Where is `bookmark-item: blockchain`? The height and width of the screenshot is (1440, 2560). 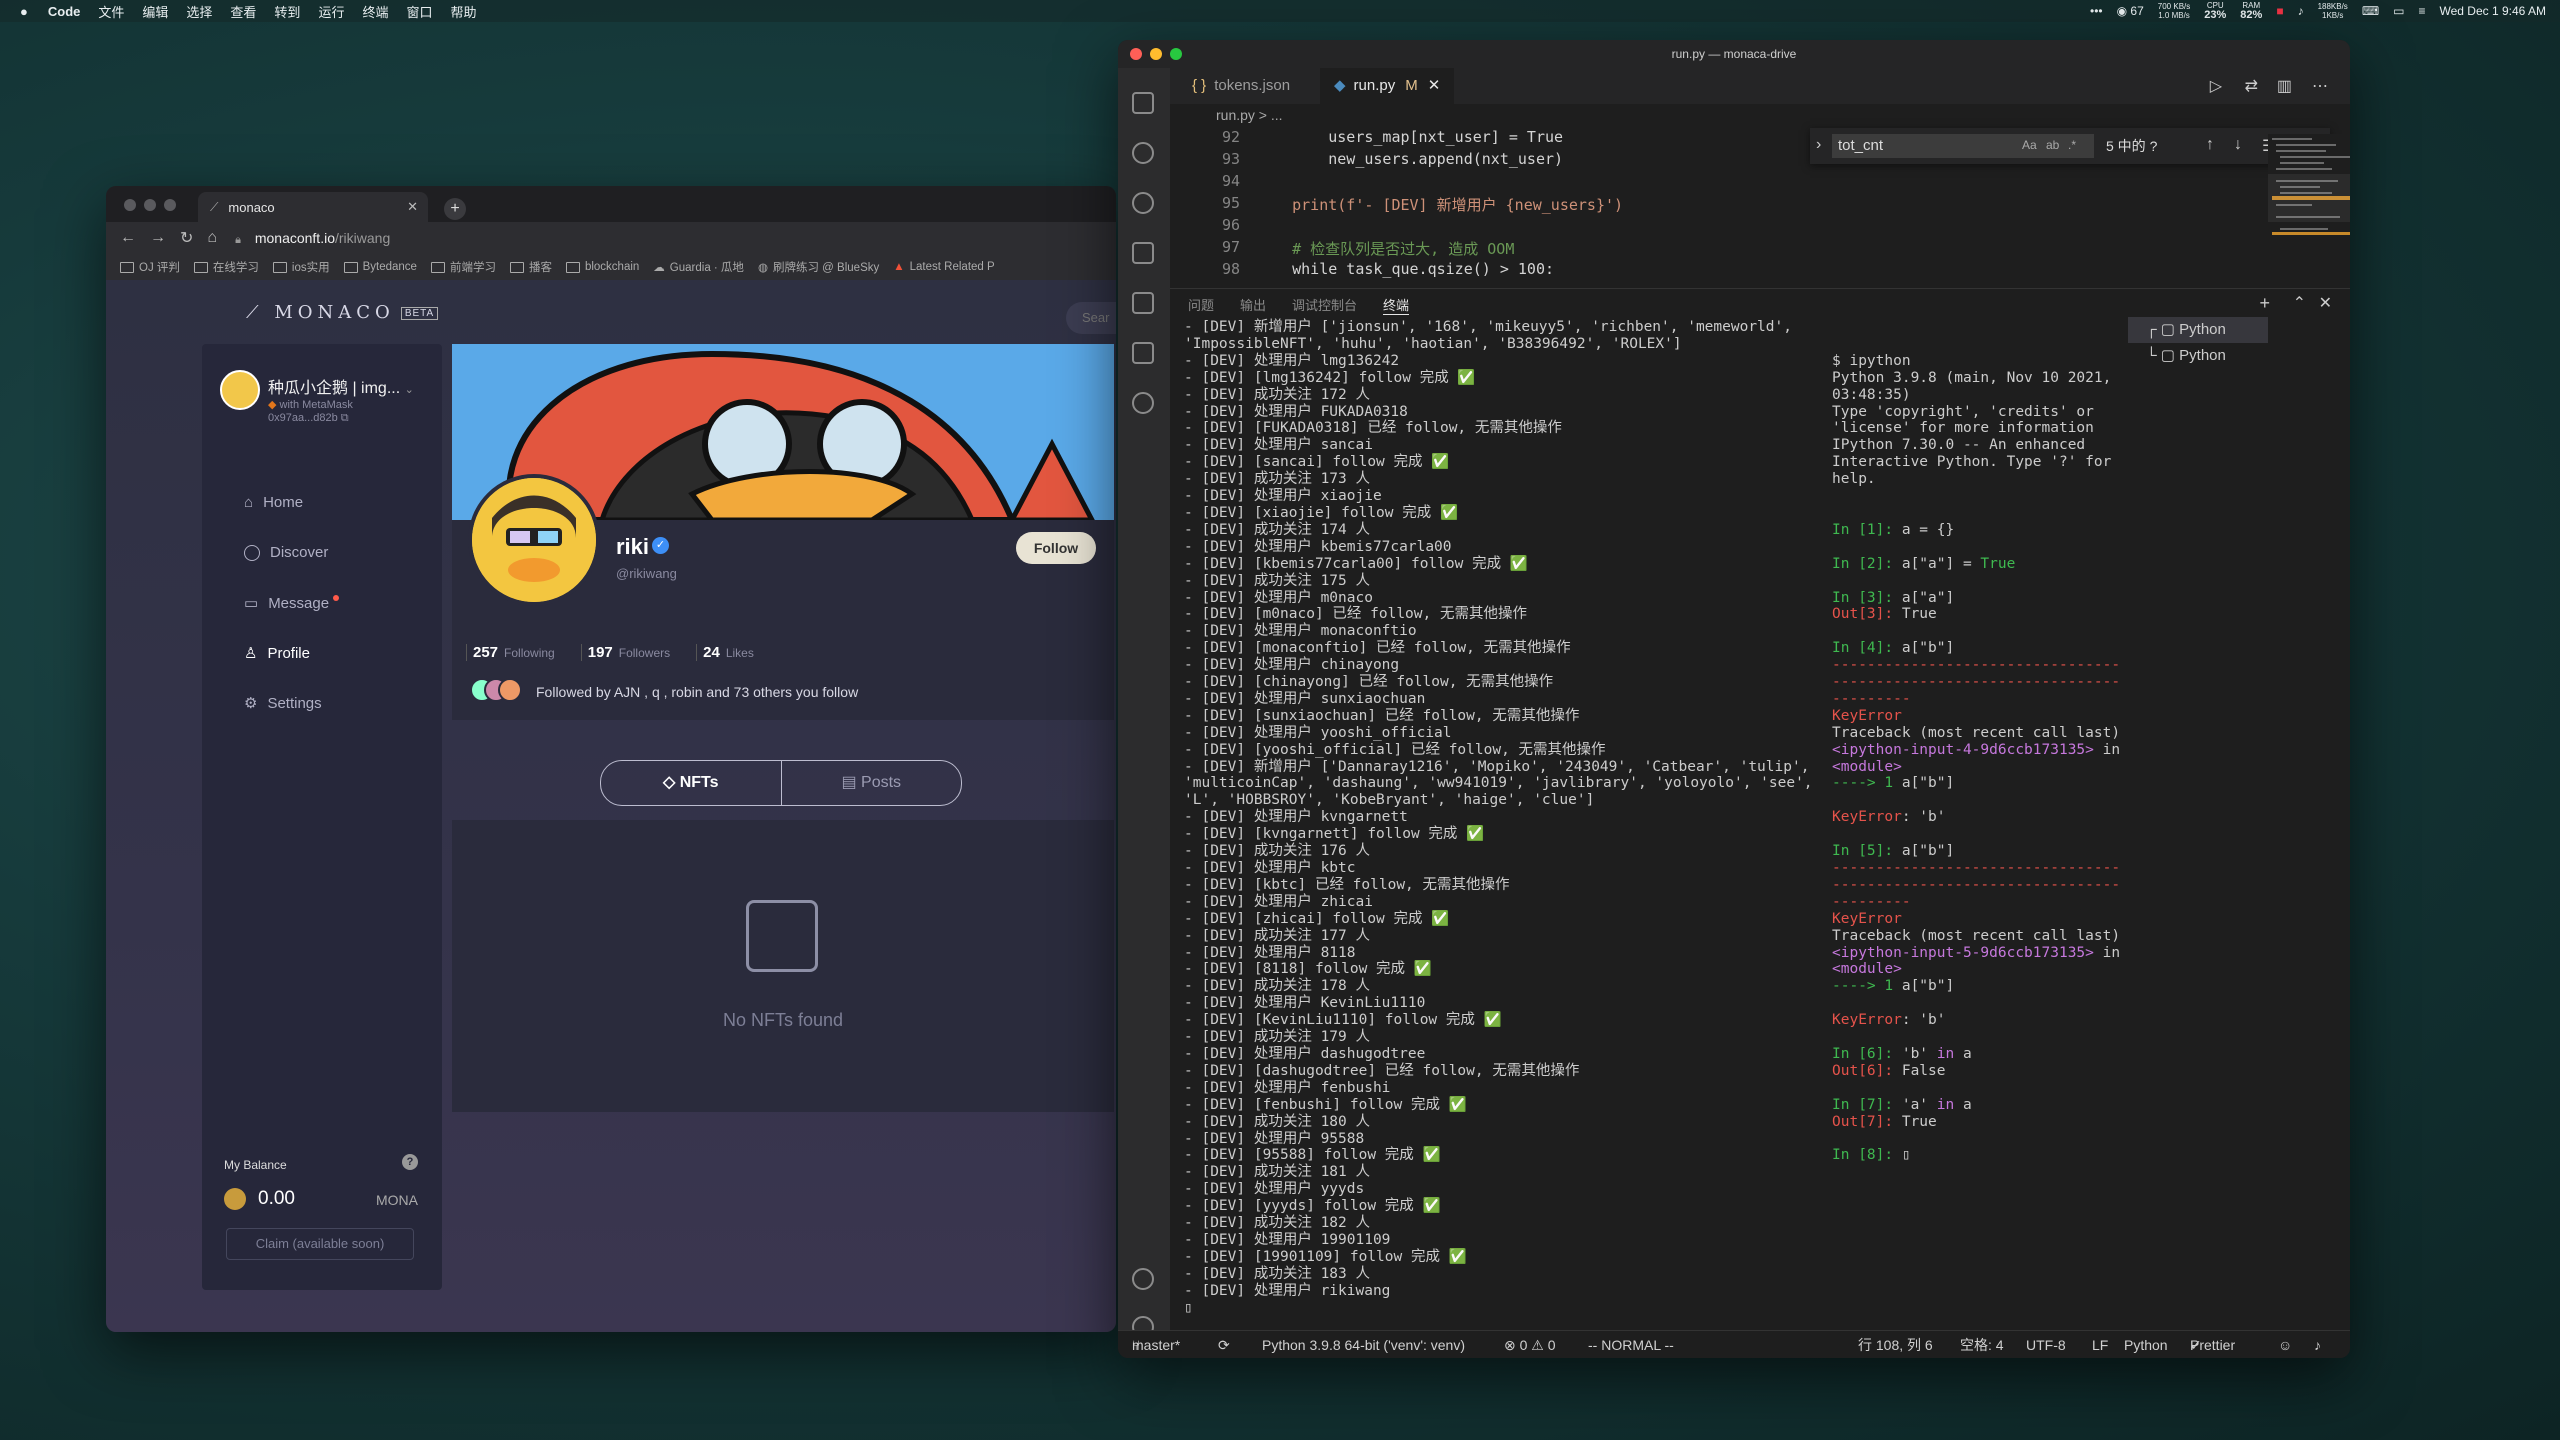
bookmark-item: blockchain is located at coordinates (602, 267).